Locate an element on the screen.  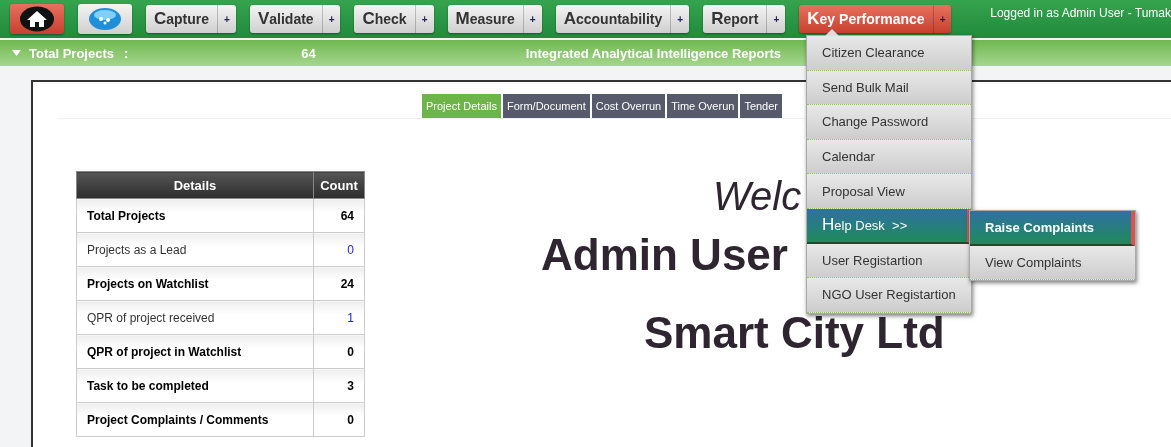
menu-item: View Complaints is located at coordinates (1052, 263).